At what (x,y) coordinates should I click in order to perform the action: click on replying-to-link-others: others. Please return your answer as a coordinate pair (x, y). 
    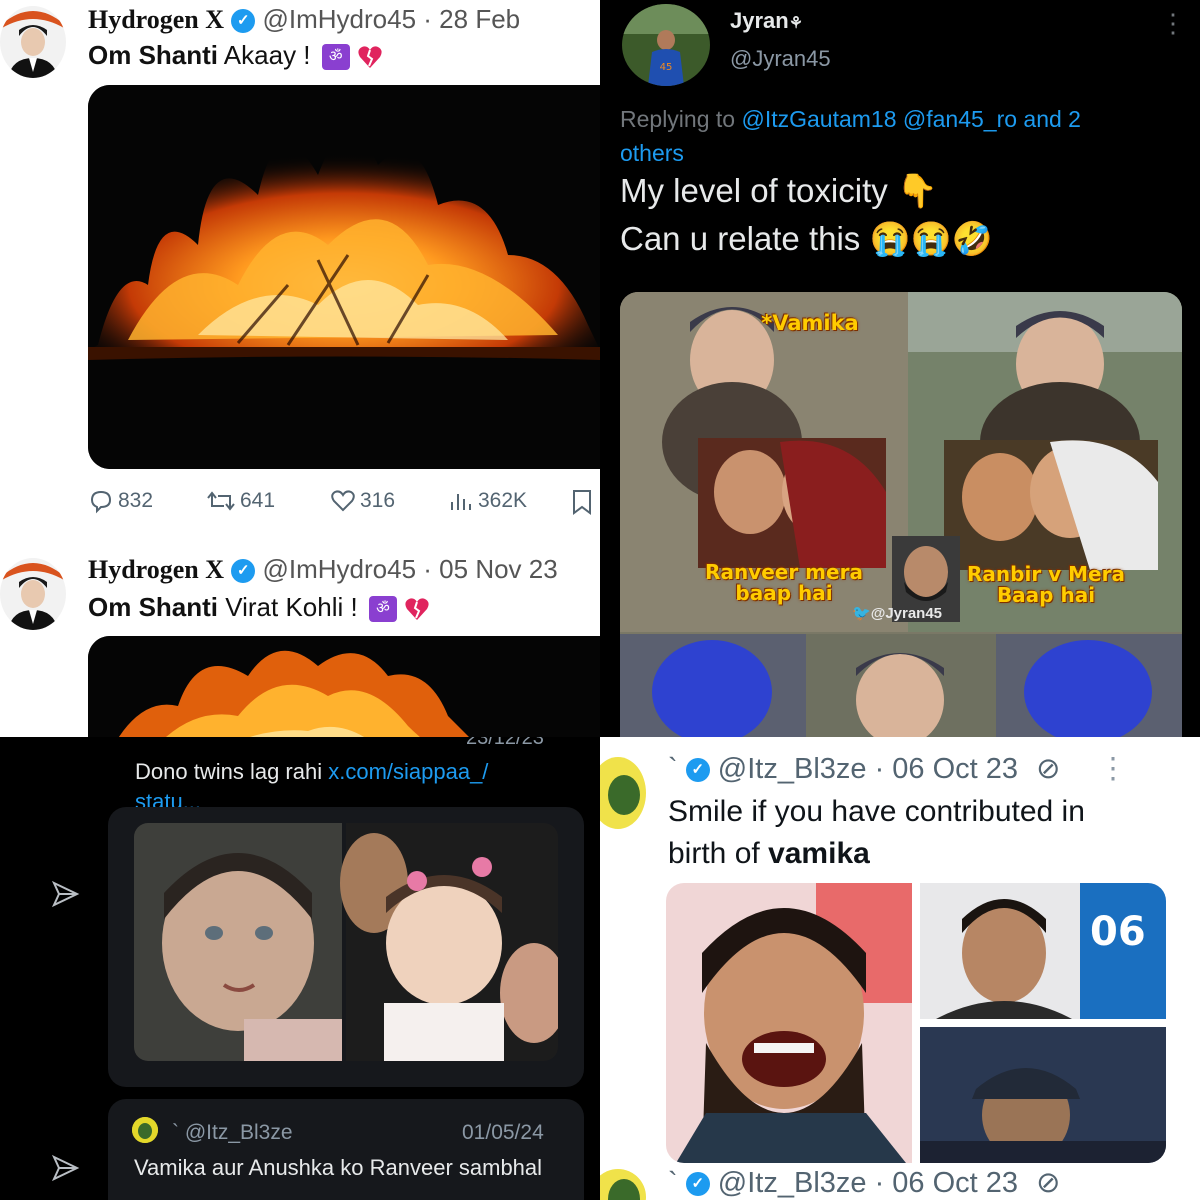
    Looking at the image, I should click on (652, 153).